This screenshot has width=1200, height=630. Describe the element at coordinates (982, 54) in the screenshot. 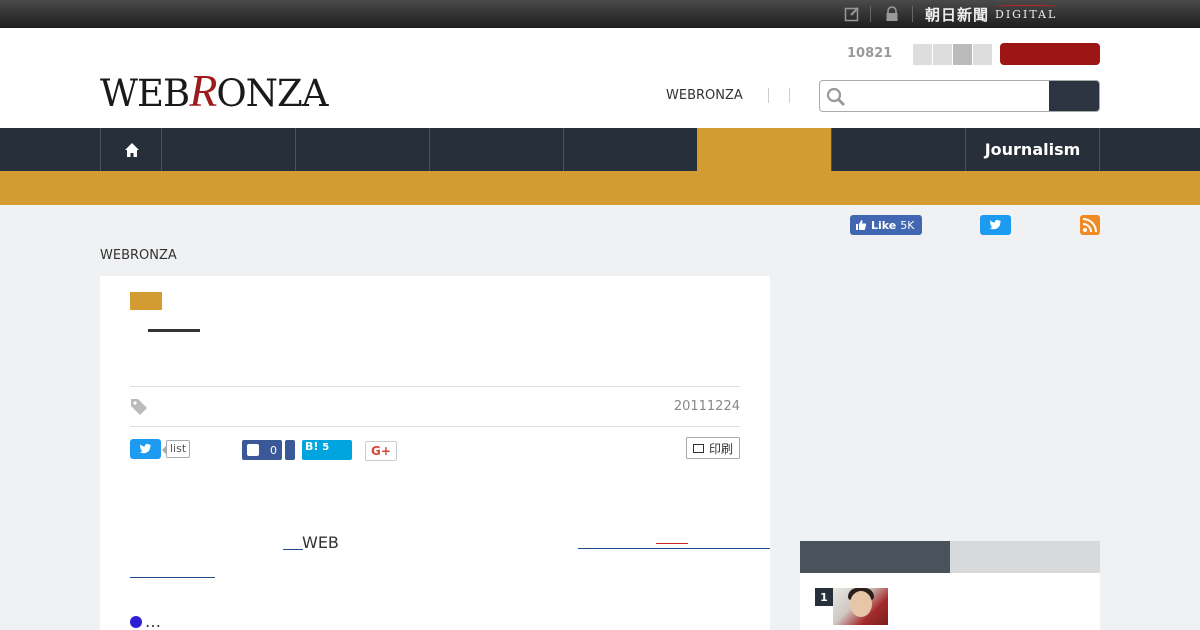

I see `font-size-xlarge-button` at that location.